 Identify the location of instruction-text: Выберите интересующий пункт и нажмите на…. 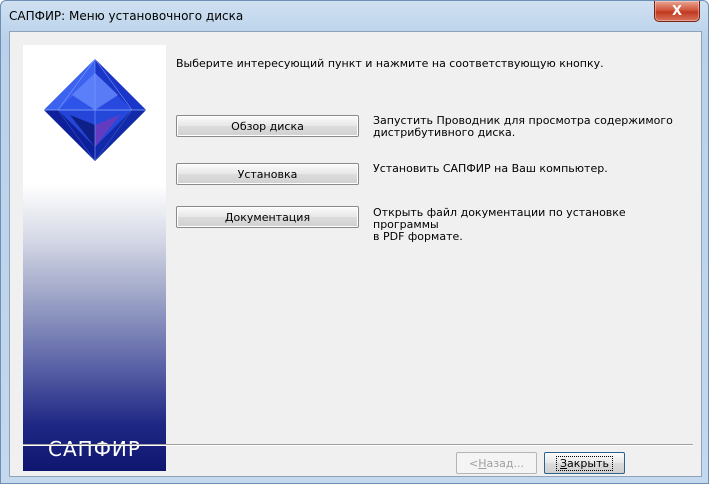
(390, 63).